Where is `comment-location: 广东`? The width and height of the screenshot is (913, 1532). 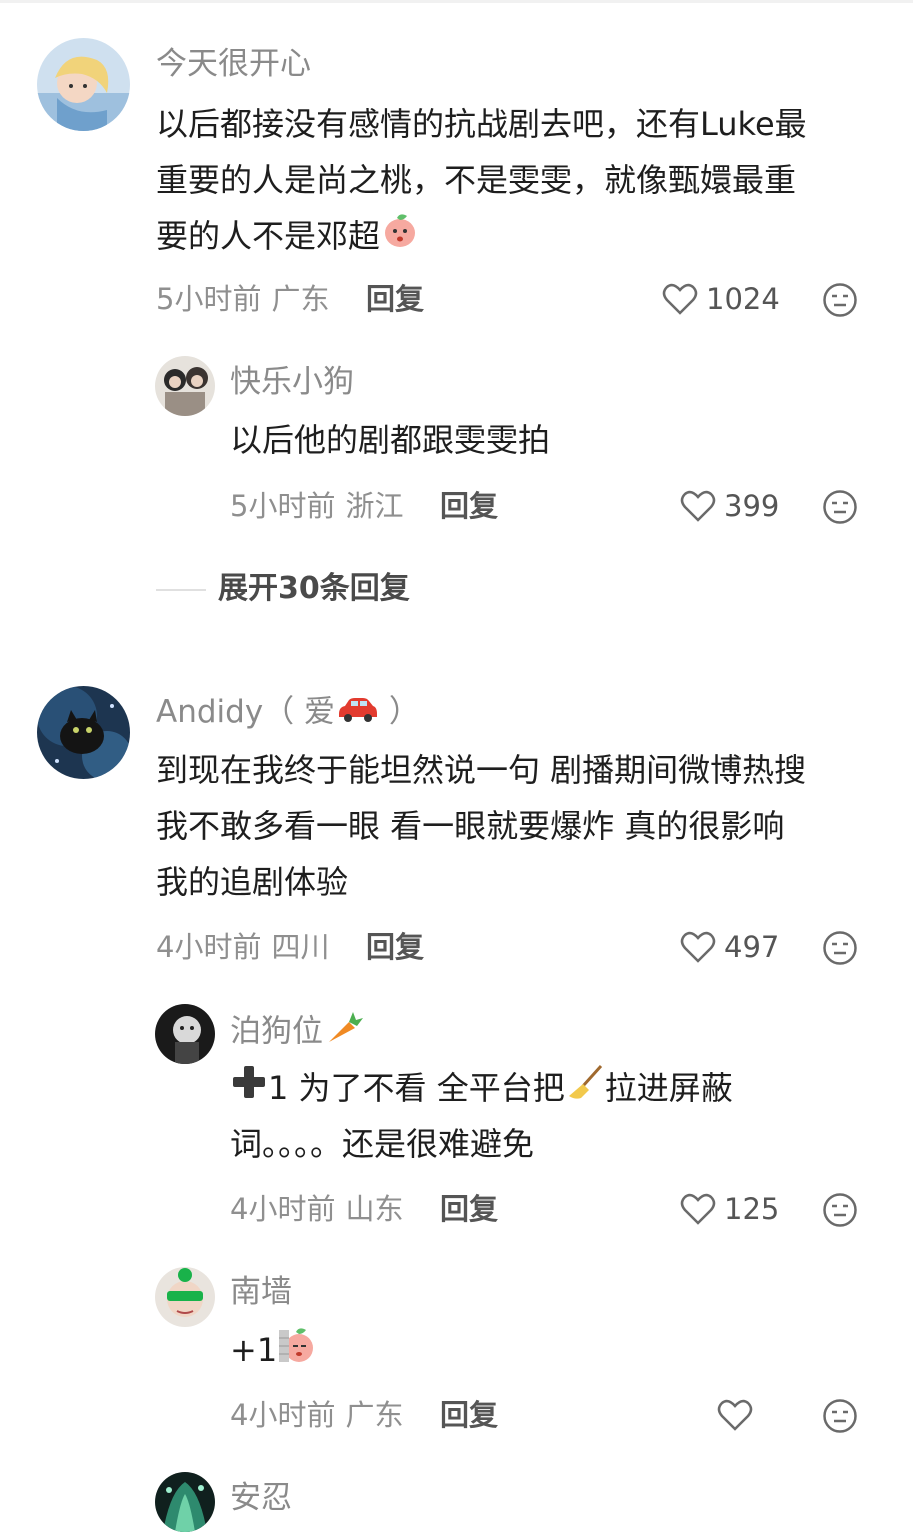 comment-location: 广东 is located at coordinates (300, 299).